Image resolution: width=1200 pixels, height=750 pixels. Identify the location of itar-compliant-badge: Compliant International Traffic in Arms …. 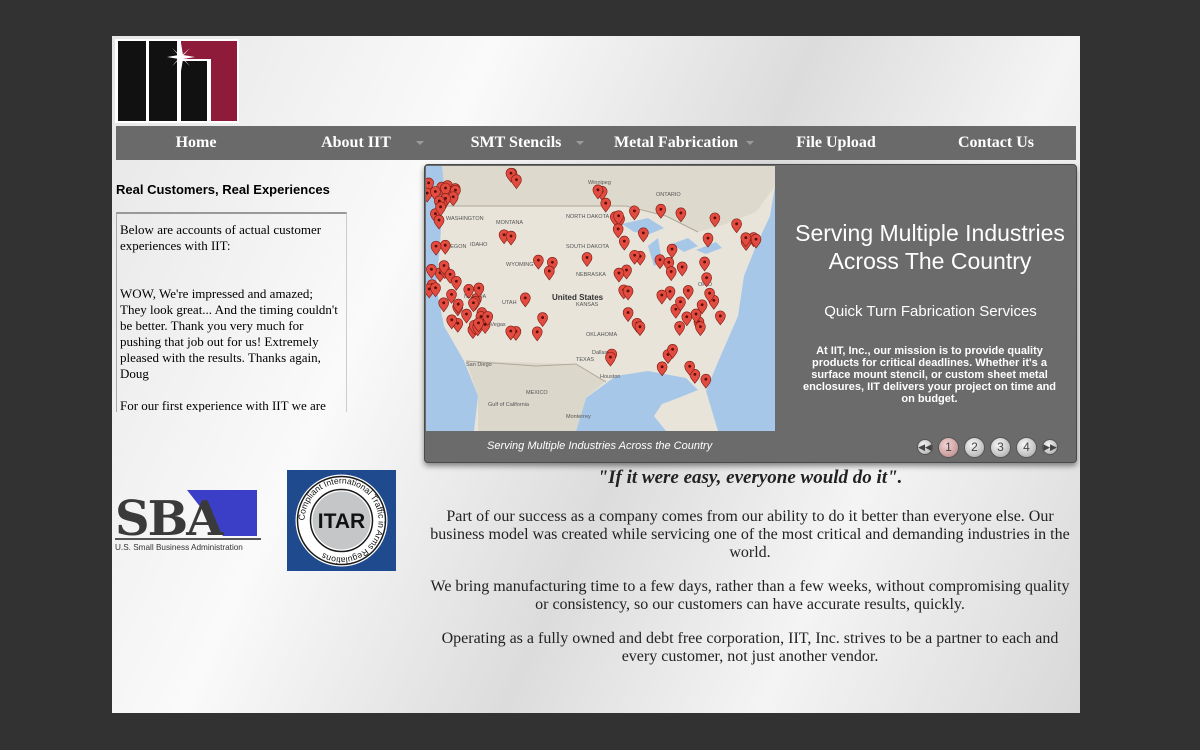
(341, 520).